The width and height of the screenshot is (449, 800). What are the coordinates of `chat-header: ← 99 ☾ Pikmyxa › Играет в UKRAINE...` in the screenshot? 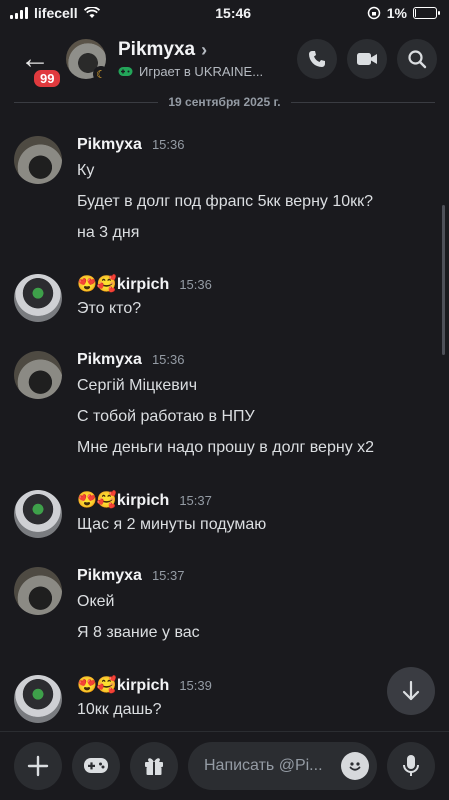 It's located at (224, 59).